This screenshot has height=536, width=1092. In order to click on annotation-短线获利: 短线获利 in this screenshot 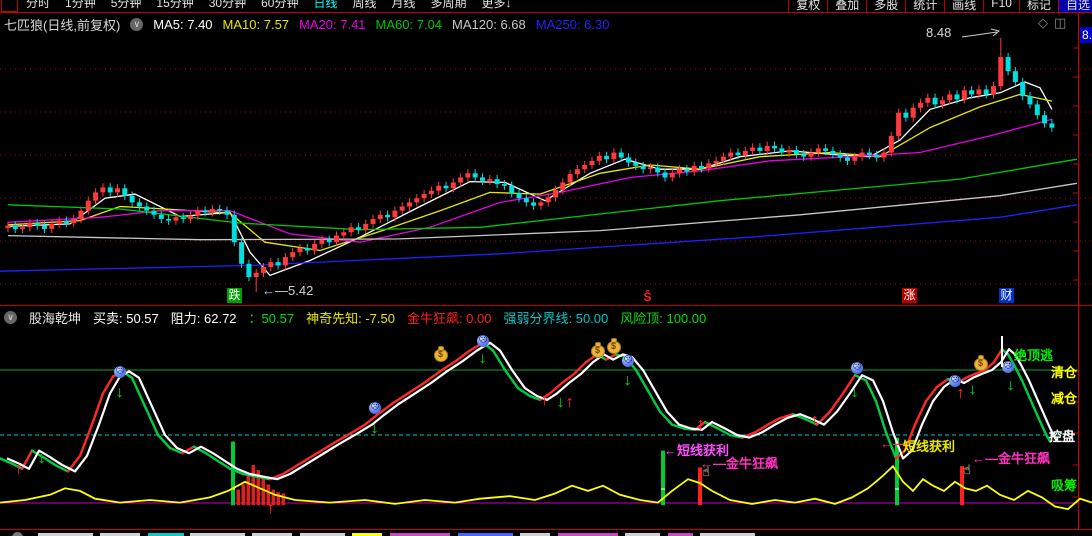, I will do `click(929, 446)`.